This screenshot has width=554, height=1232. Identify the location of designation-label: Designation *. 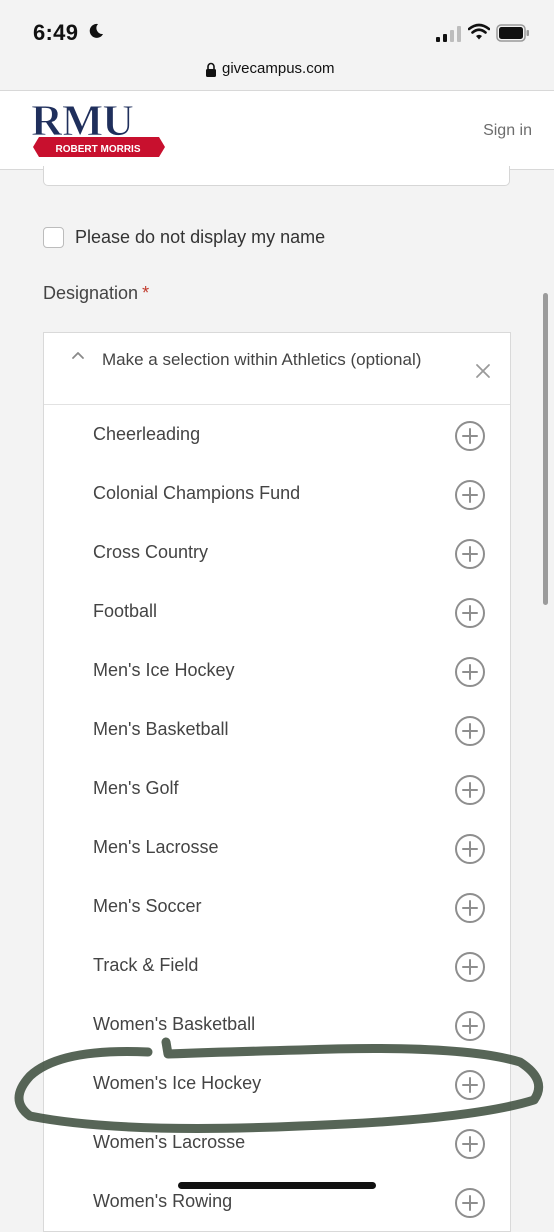
(96, 293).